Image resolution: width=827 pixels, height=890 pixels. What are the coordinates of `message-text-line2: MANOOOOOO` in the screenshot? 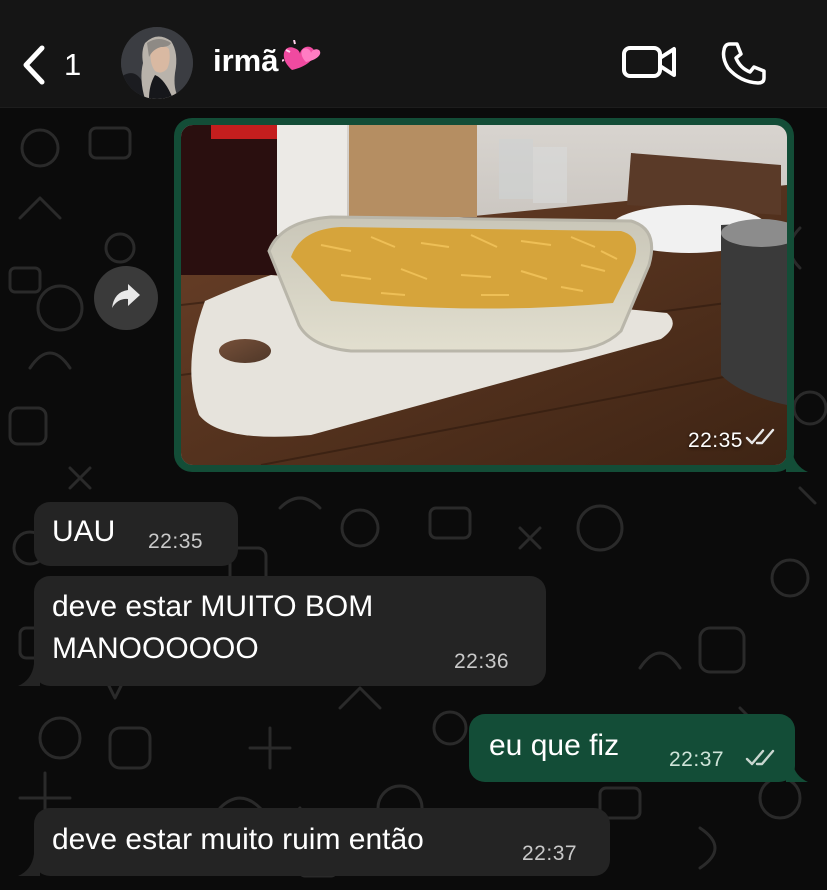 It's located at (155, 648).